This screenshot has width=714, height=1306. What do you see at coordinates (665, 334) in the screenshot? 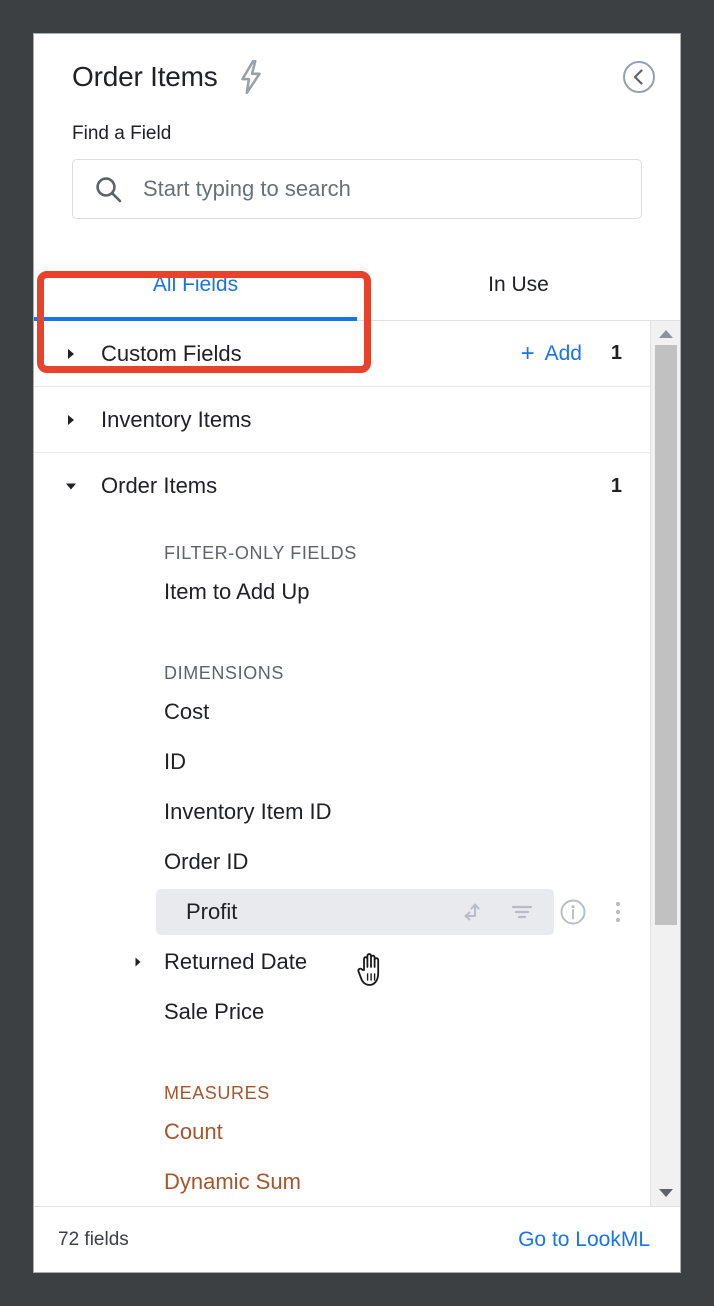
I see `scroll-up-arrow-icon` at bounding box center [665, 334].